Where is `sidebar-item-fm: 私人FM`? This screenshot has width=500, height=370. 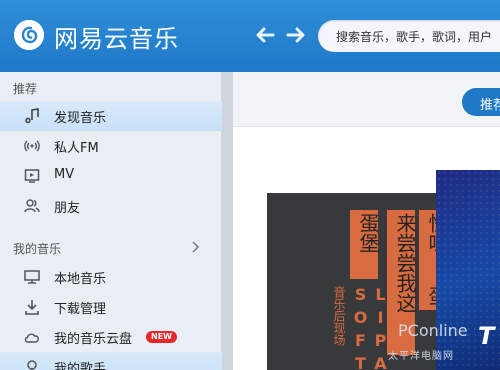
sidebar-item-fm: 私人FM is located at coordinates (111, 146).